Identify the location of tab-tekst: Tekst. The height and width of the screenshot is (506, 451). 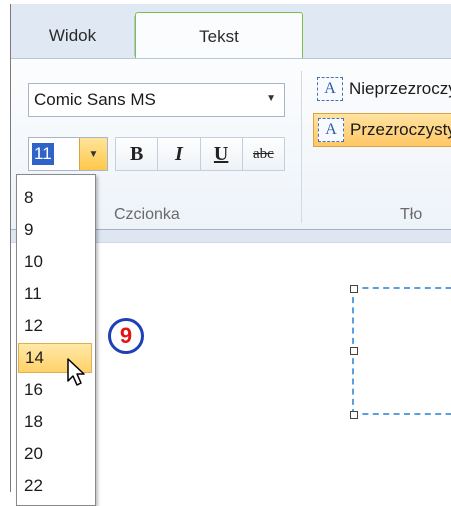
(219, 36).